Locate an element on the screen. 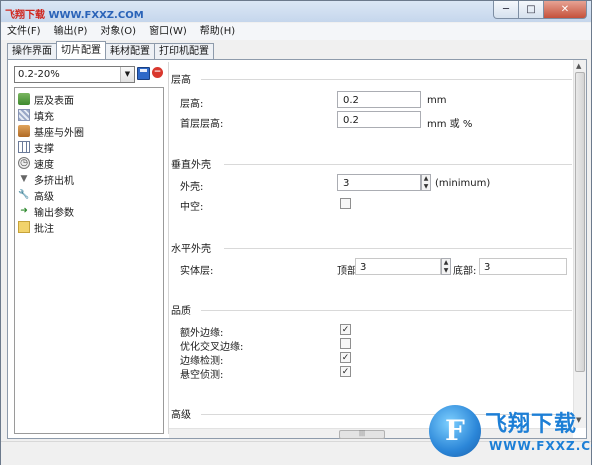  wrench-icon: 🔧 is located at coordinates (24, 195).